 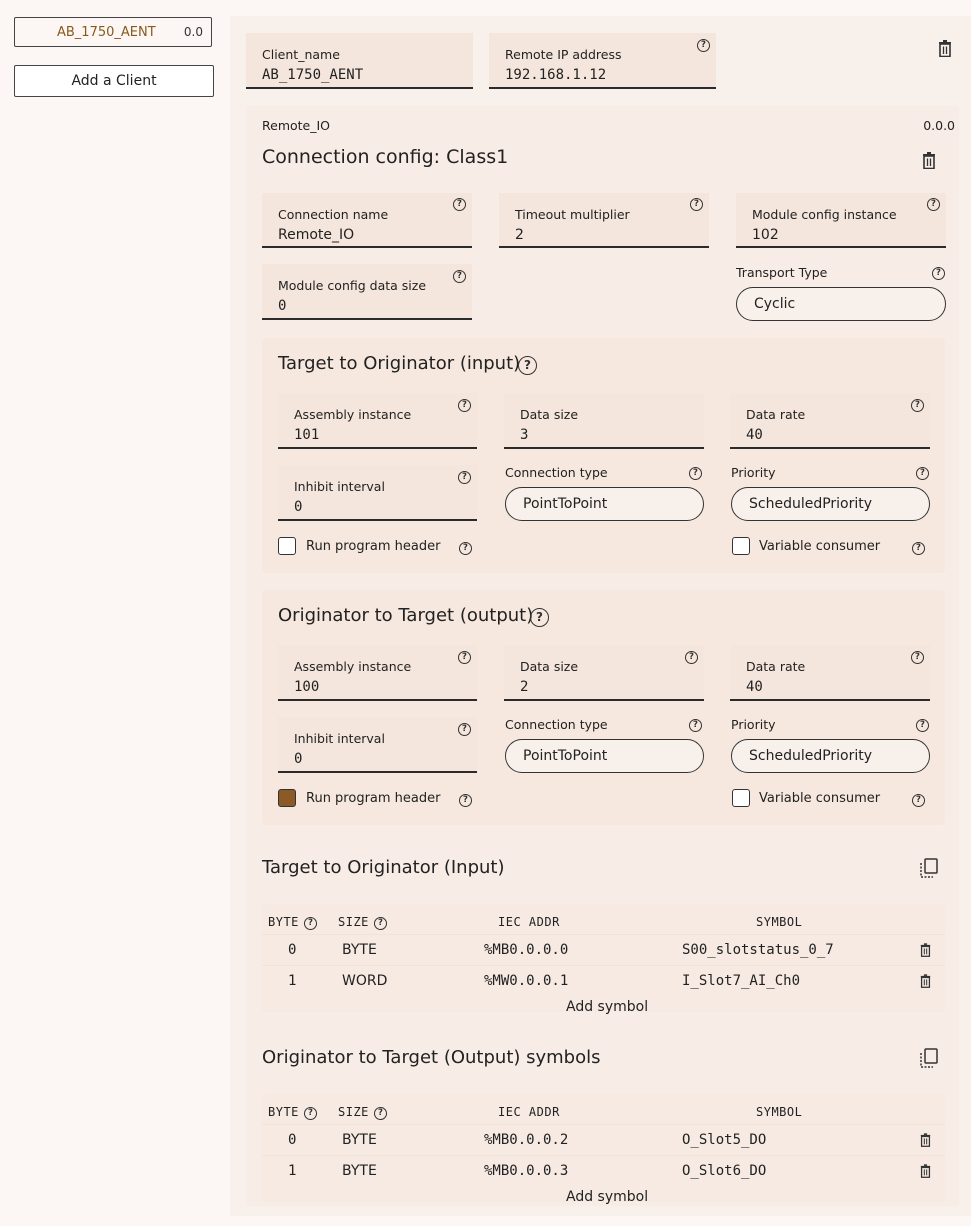 I want to click on delete-client-icon, so click(x=945, y=48).